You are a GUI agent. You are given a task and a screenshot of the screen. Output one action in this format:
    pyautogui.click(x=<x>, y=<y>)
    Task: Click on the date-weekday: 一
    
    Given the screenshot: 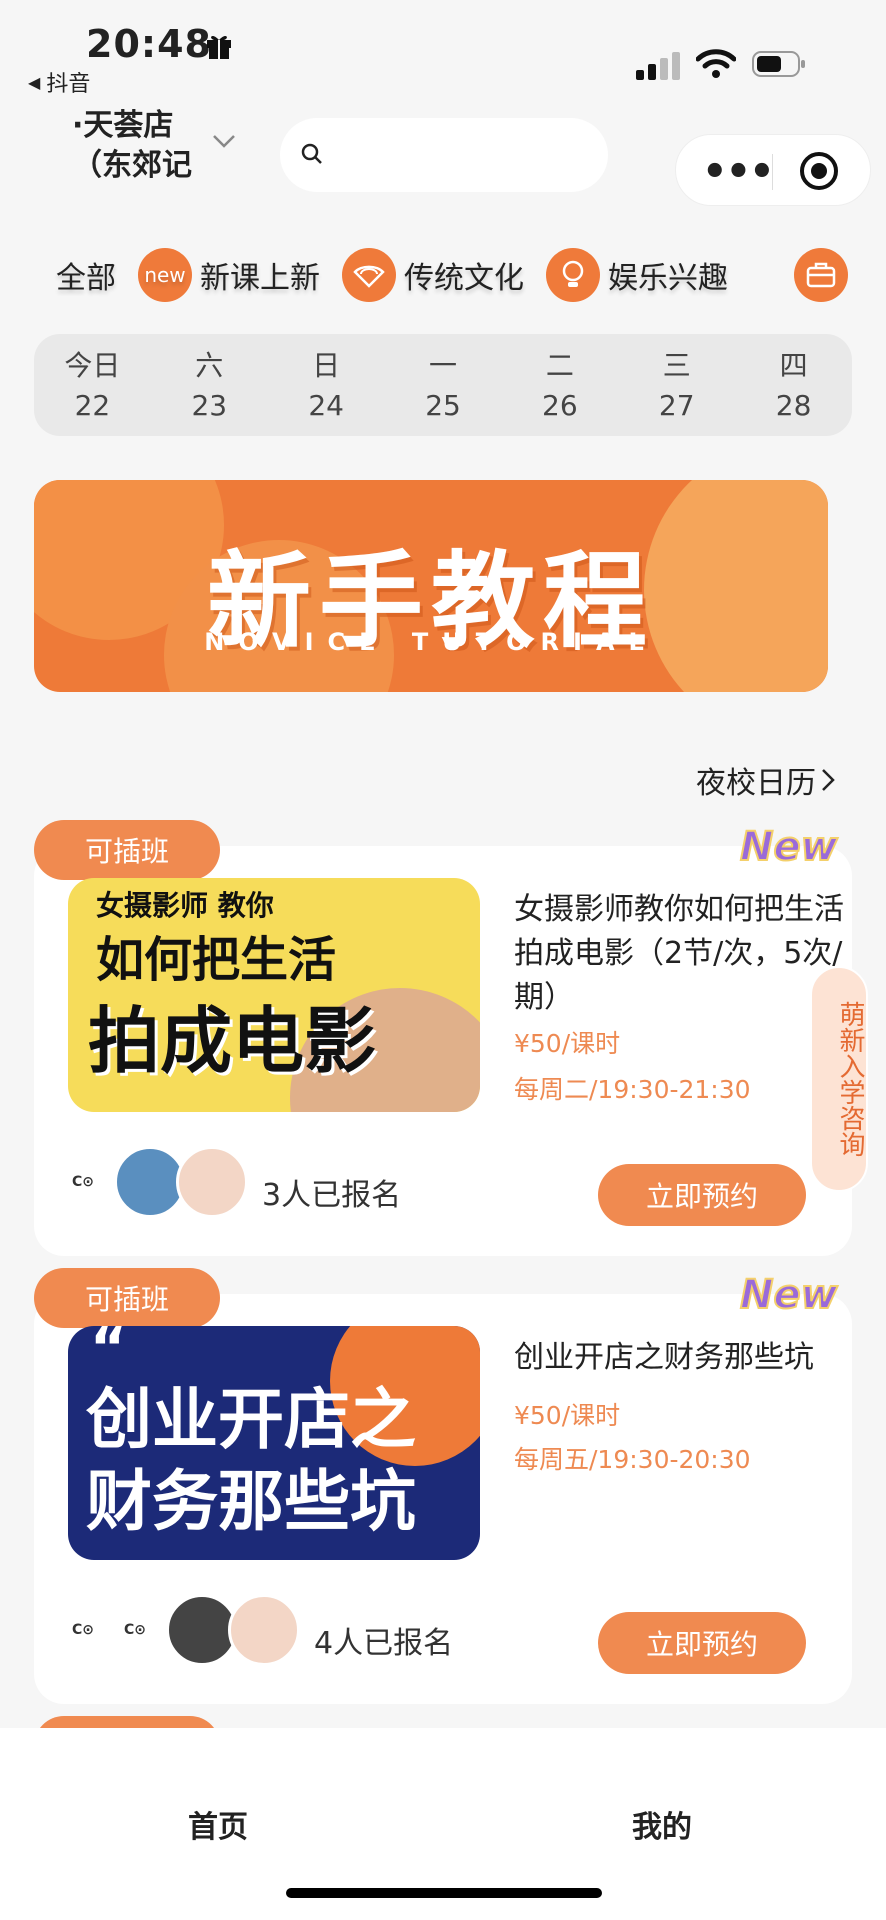 What is the action you would take?
    pyautogui.click(x=443, y=365)
    